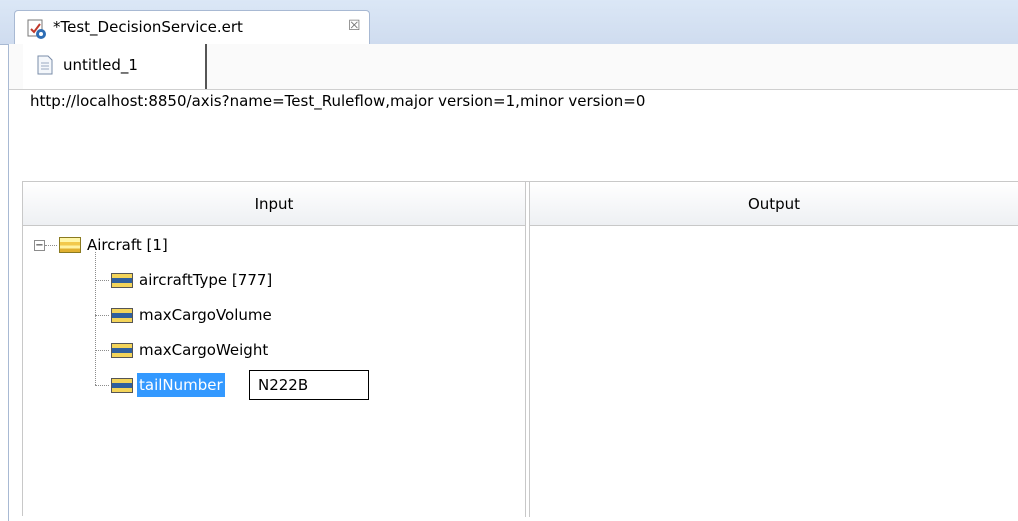 The width and height of the screenshot is (1018, 521). I want to click on subtab-untitled-1: untitled_1, so click(115, 66).